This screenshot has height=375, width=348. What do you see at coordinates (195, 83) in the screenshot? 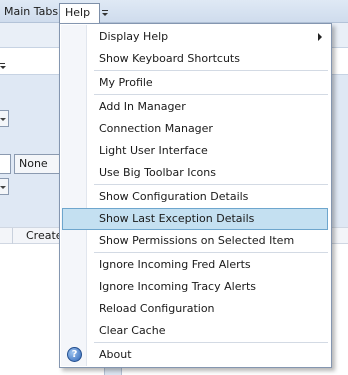
I see `menu-item-my-profile: My Profile` at bounding box center [195, 83].